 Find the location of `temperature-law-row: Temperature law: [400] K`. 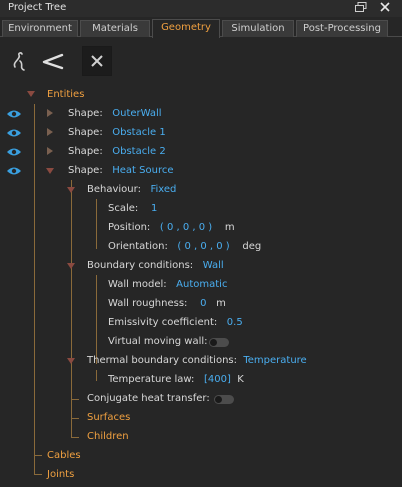

temperature-law-row: Temperature law: [400] K is located at coordinates (176, 379).